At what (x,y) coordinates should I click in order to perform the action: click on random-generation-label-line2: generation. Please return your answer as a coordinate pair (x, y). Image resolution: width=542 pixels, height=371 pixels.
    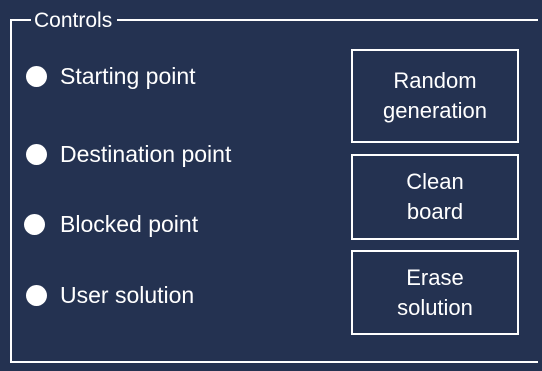
    Looking at the image, I should click on (435, 110).